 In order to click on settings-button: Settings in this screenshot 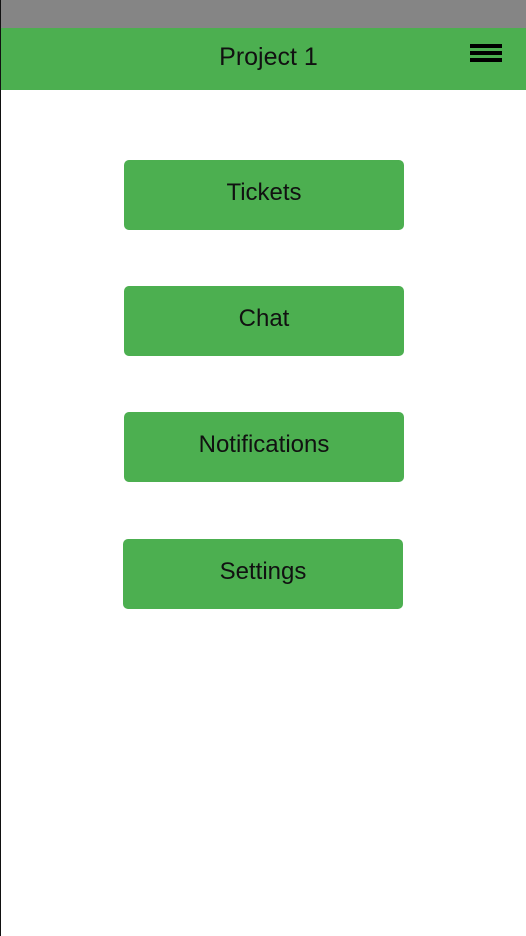, I will do `click(263, 574)`.